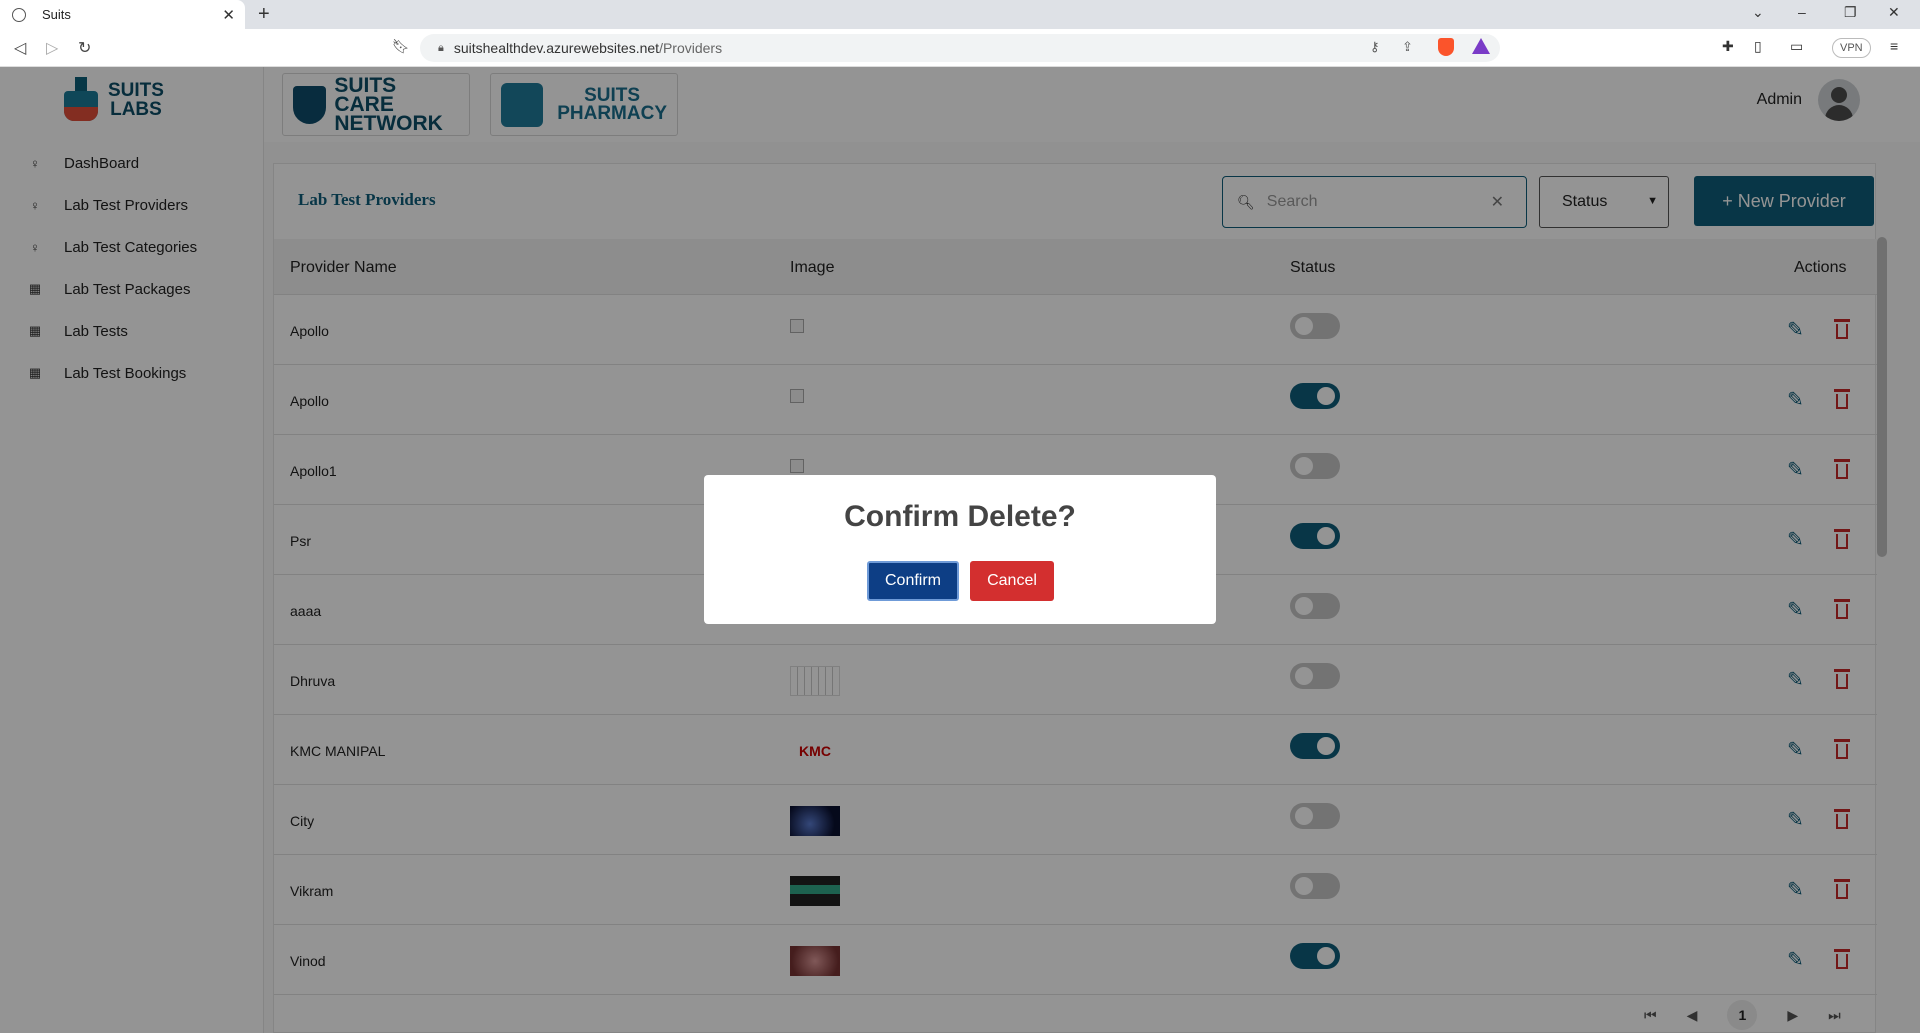  What do you see at coordinates (960, 14) in the screenshot?
I see `browser-tab-bar: Suits ✕ + ⌄ – ❐ ✕` at bounding box center [960, 14].